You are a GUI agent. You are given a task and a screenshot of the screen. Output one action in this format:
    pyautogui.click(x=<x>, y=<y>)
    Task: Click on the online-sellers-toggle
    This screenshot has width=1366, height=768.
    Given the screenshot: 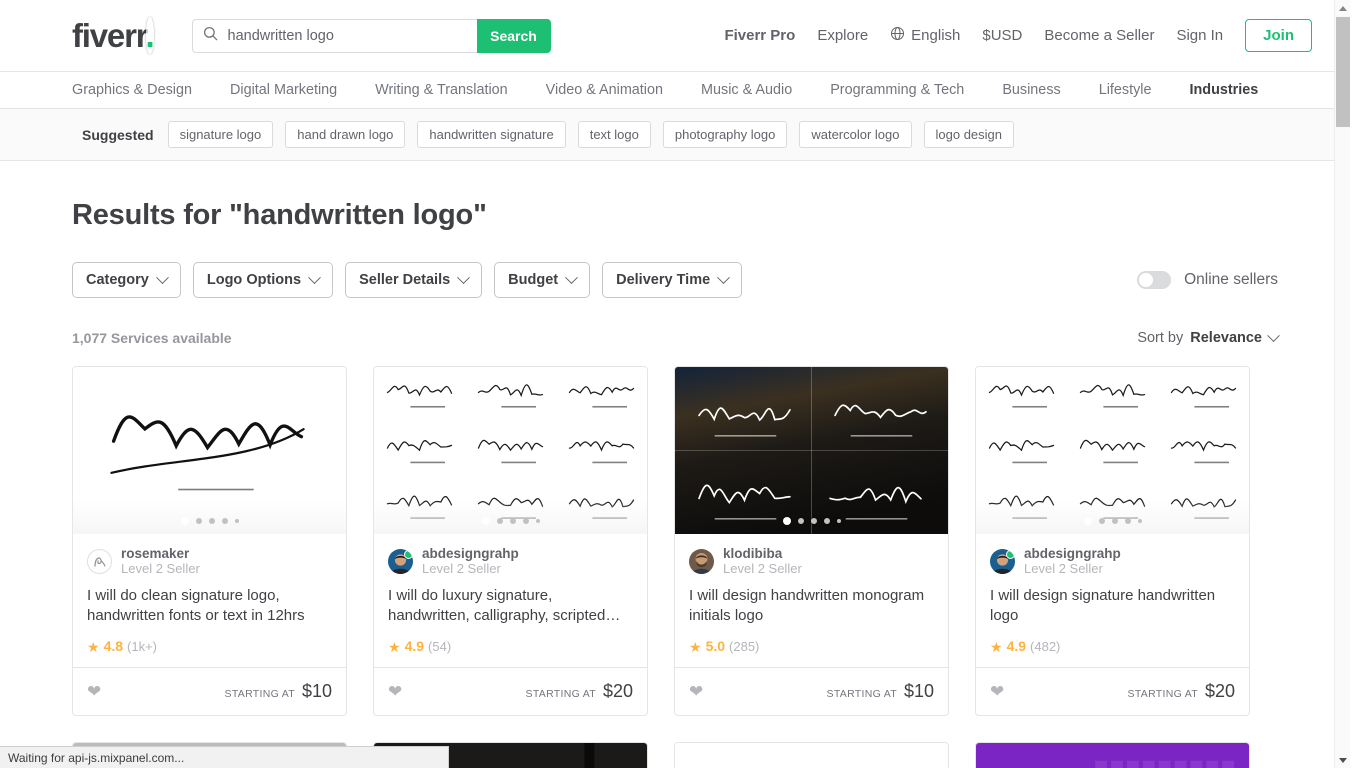 What is the action you would take?
    pyautogui.click(x=1154, y=280)
    